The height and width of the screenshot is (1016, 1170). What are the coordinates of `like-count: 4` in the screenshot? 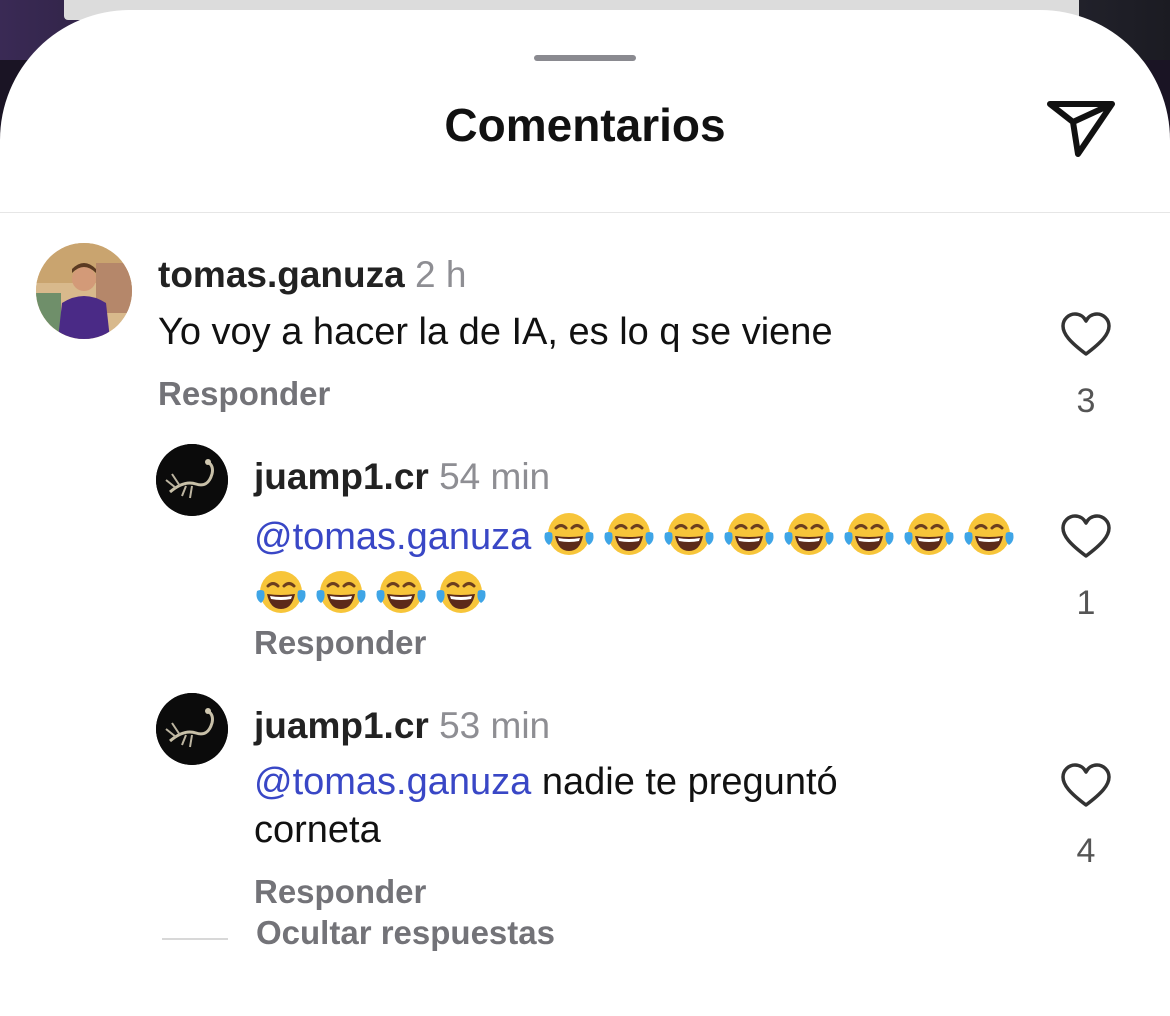 It's located at (1086, 851).